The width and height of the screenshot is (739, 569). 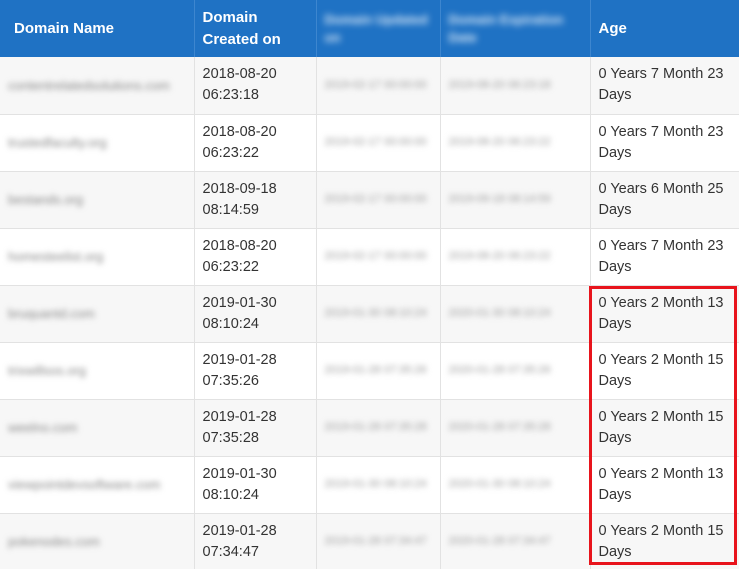 I want to click on cell-expiration-date-text: 2020-01-28 07:35:28, so click(x=499, y=427).